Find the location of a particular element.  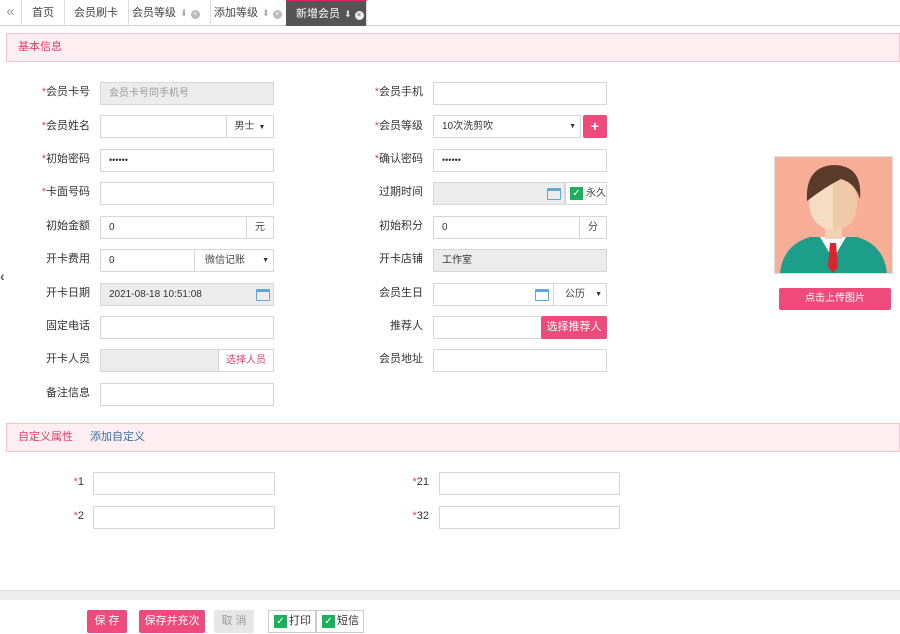

address-input is located at coordinates (520, 360).